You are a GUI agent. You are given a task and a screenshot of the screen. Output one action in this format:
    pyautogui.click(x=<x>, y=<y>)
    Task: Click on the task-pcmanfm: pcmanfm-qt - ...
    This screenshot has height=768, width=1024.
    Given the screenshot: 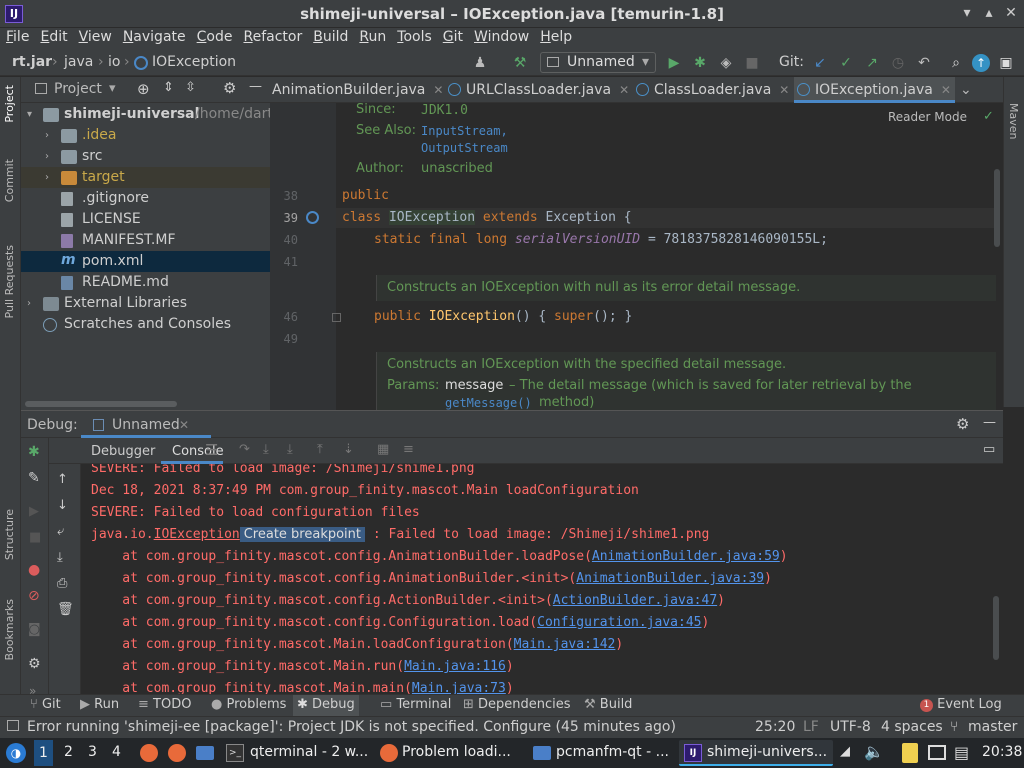 What is the action you would take?
    pyautogui.click(x=612, y=752)
    